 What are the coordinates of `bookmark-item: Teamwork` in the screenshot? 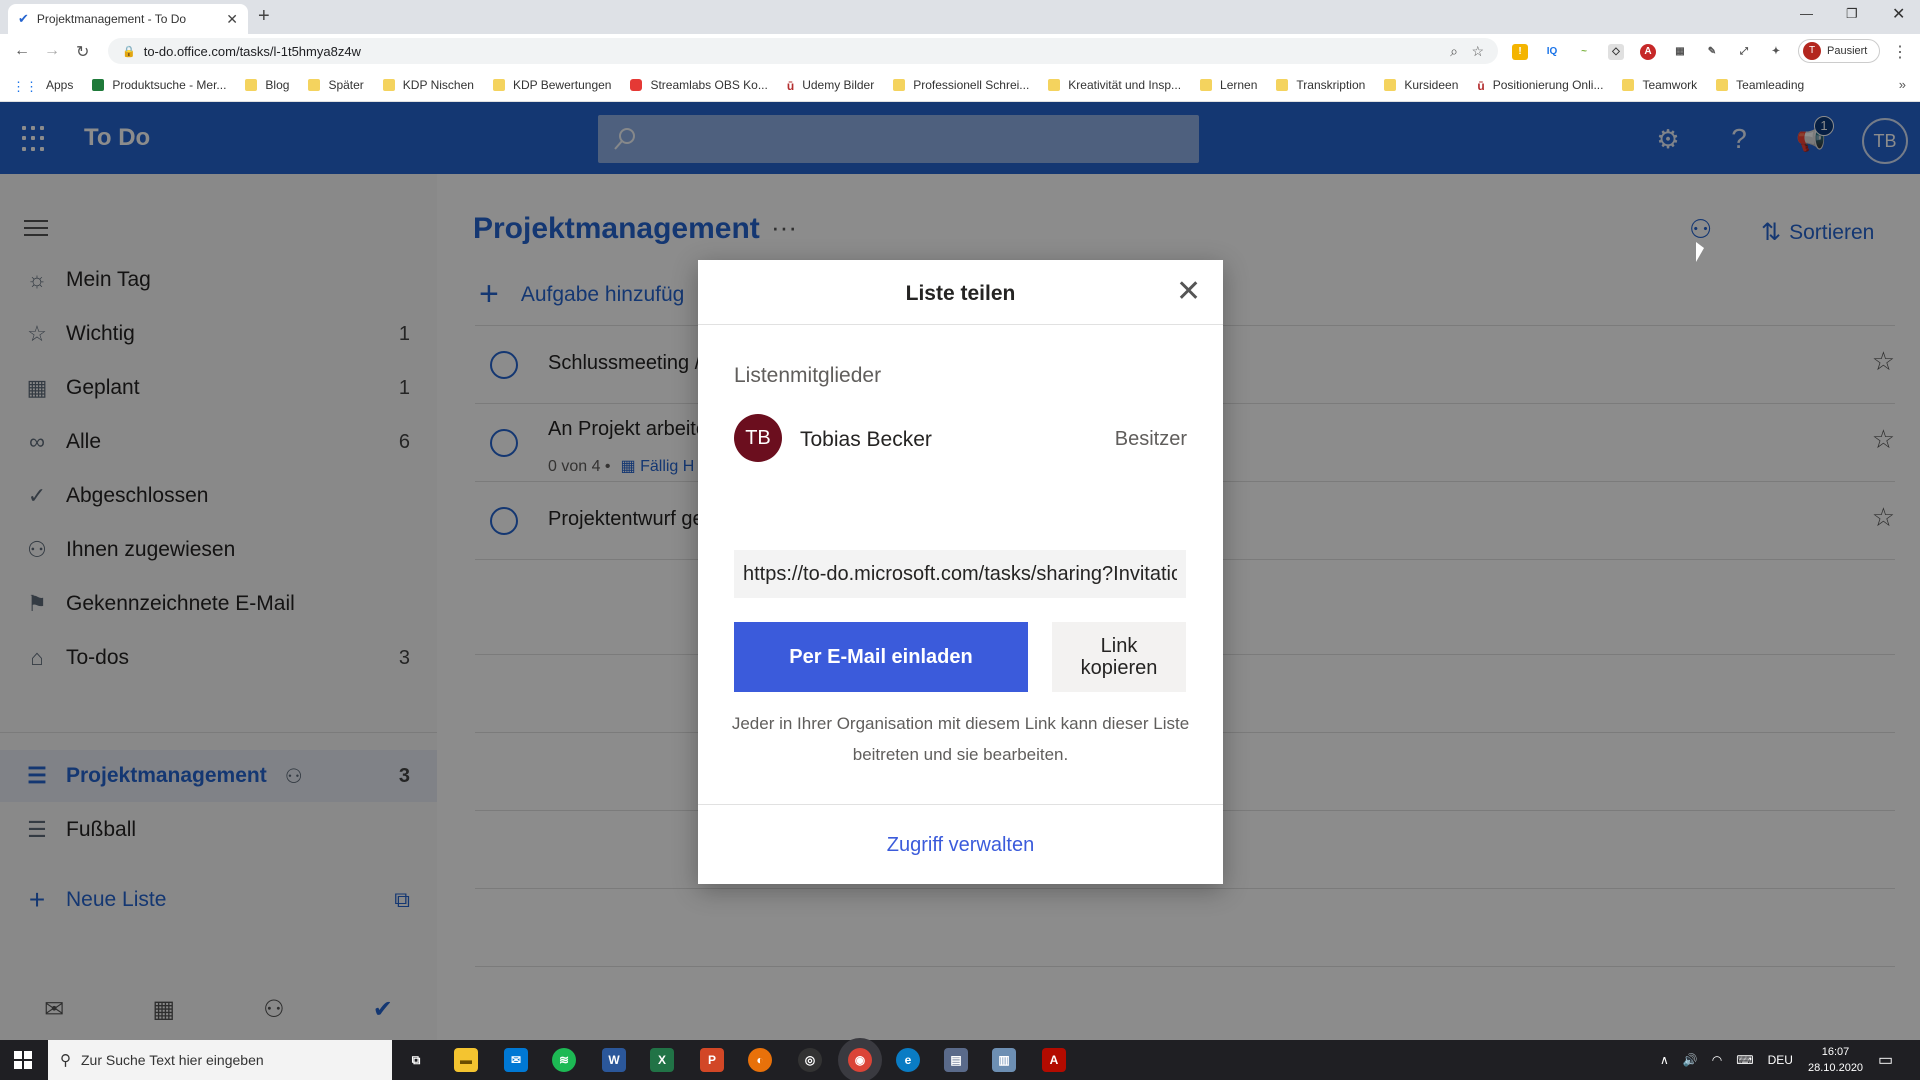 It's located at (1659, 85).